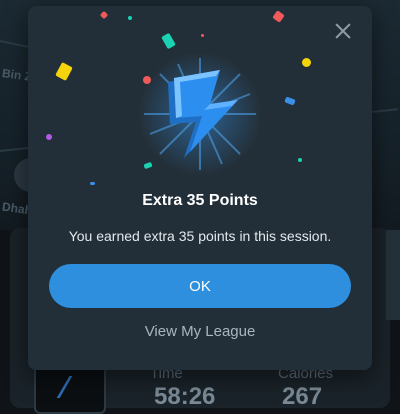 The width and height of the screenshot is (400, 414). Describe the element at coordinates (393, 275) in the screenshot. I see `side-panel` at that location.